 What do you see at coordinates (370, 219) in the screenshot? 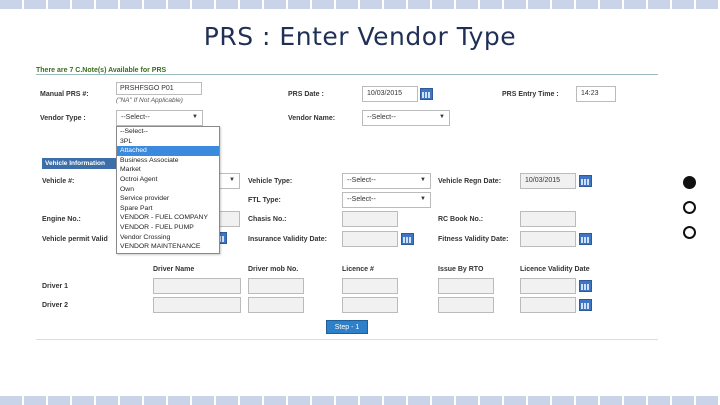
I see `chasis-no-input` at bounding box center [370, 219].